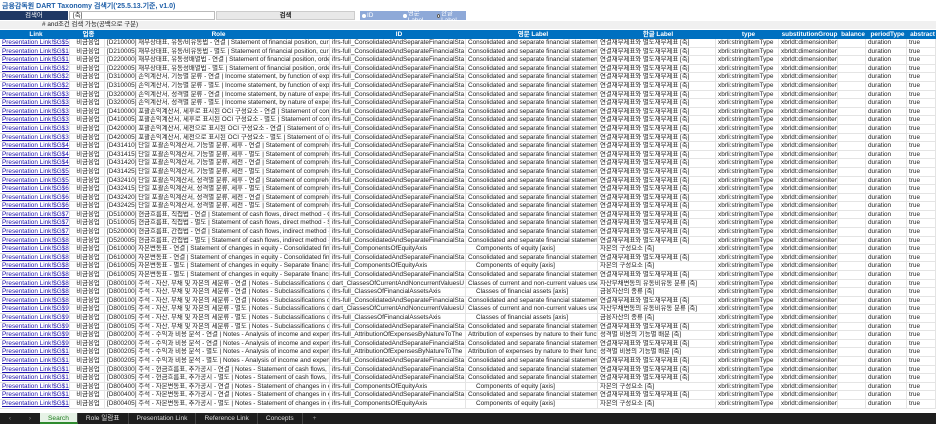 The image size is (936, 424). What do you see at coordinates (35, 163) in the screenshot?
I see `presentation-link: Presentation Link!$G$48` at bounding box center [35, 163].